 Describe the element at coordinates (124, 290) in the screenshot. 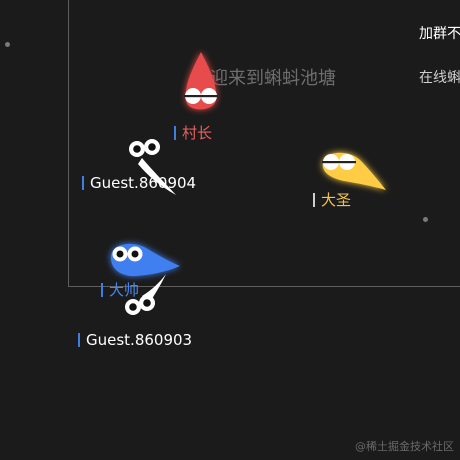

I see `player-name: 大帅` at that location.